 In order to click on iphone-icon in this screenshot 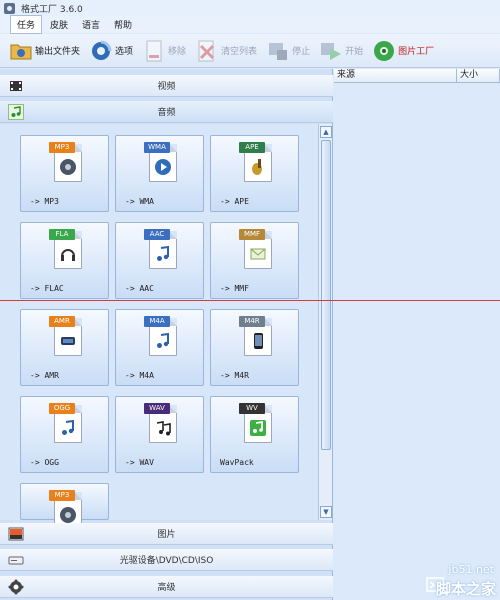, I will do `click(258, 341)`.